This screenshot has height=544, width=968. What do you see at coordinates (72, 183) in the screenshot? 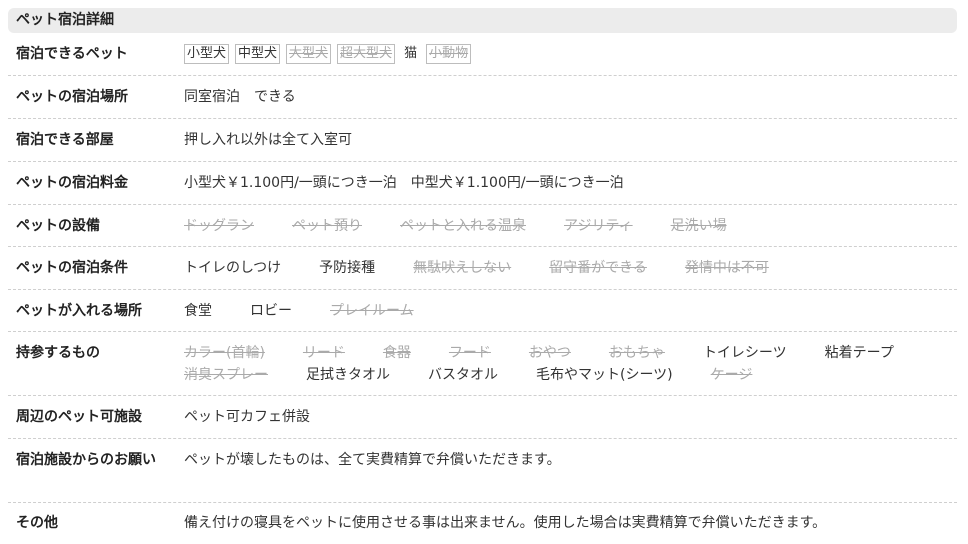
I see `row-label: ペットの宿泊料金` at bounding box center [72, 183].